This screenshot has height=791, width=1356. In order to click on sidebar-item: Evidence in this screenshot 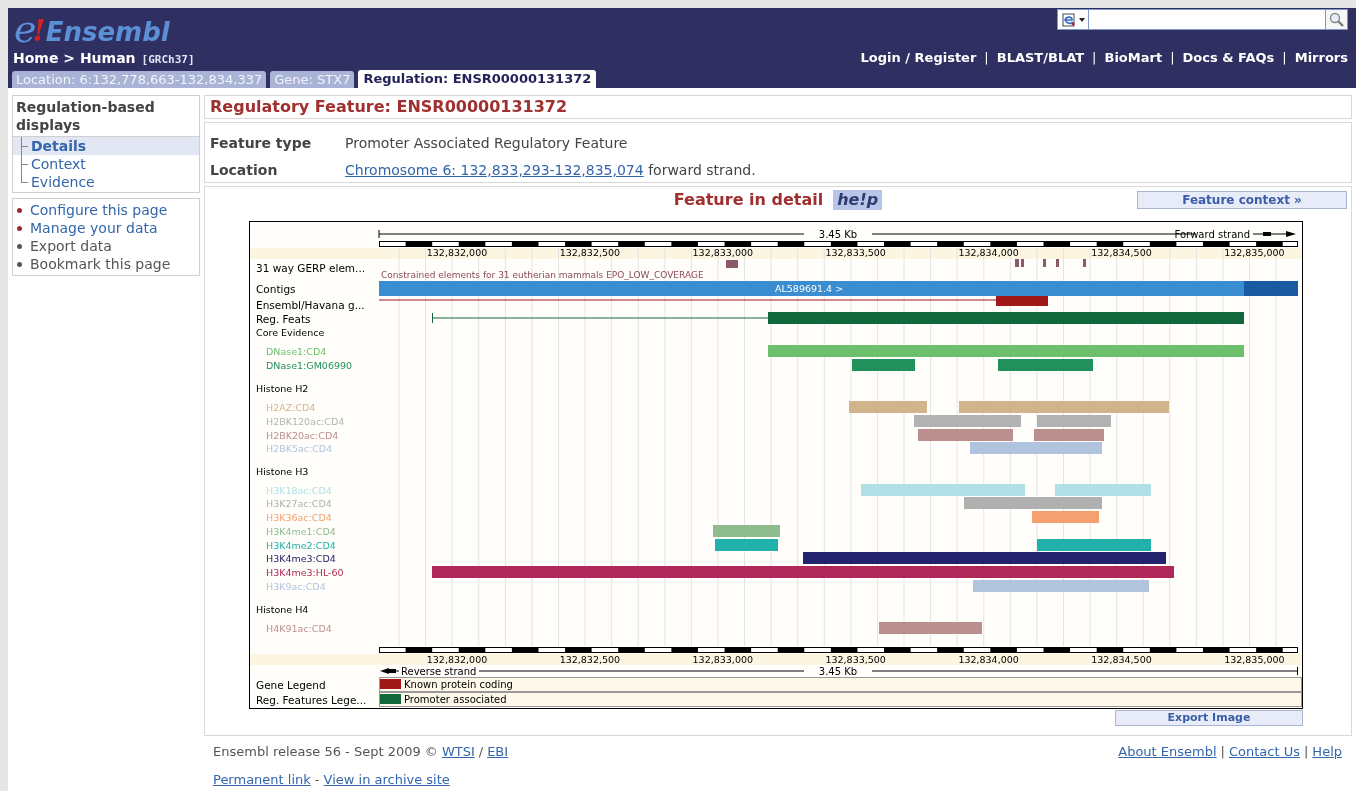, I will do `click(106, 182)`.